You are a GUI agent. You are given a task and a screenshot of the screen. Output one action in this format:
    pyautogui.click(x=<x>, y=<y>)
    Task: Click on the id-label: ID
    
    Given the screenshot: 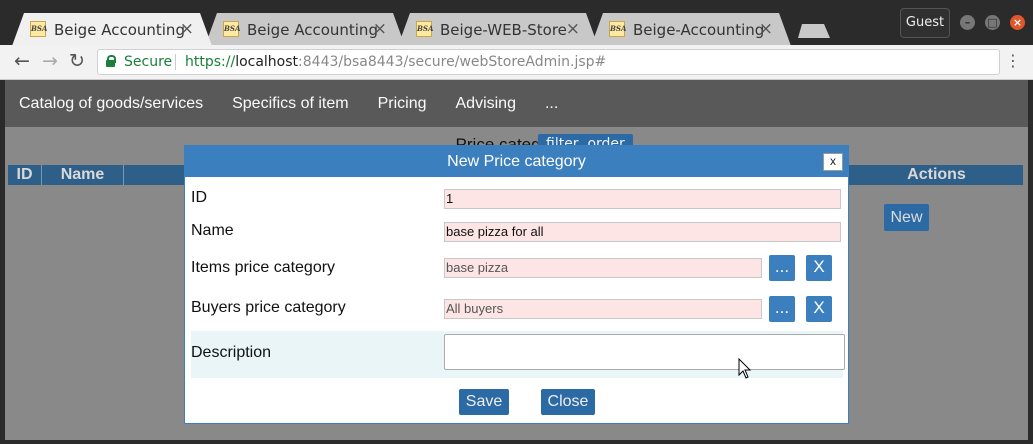 What is the action you would take?
    pyautogui.click(x=199, y=197)
    